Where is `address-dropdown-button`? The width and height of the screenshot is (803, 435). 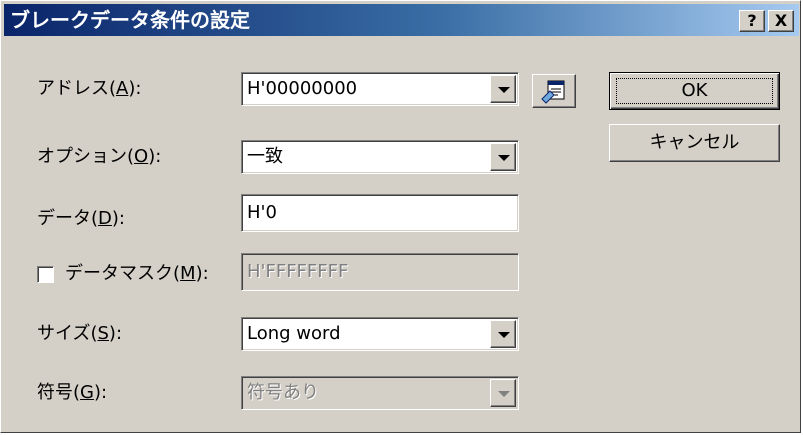
address-dropdown-button is located at coordinates (503, 89).